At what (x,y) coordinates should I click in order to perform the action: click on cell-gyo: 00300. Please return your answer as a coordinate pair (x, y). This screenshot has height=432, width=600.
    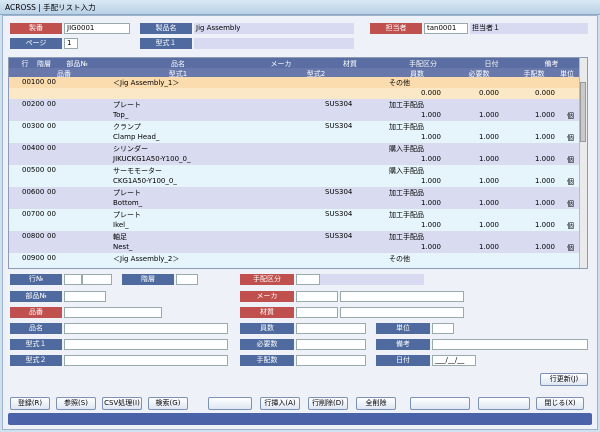
    Looking at the image, I should click on (33, 126).